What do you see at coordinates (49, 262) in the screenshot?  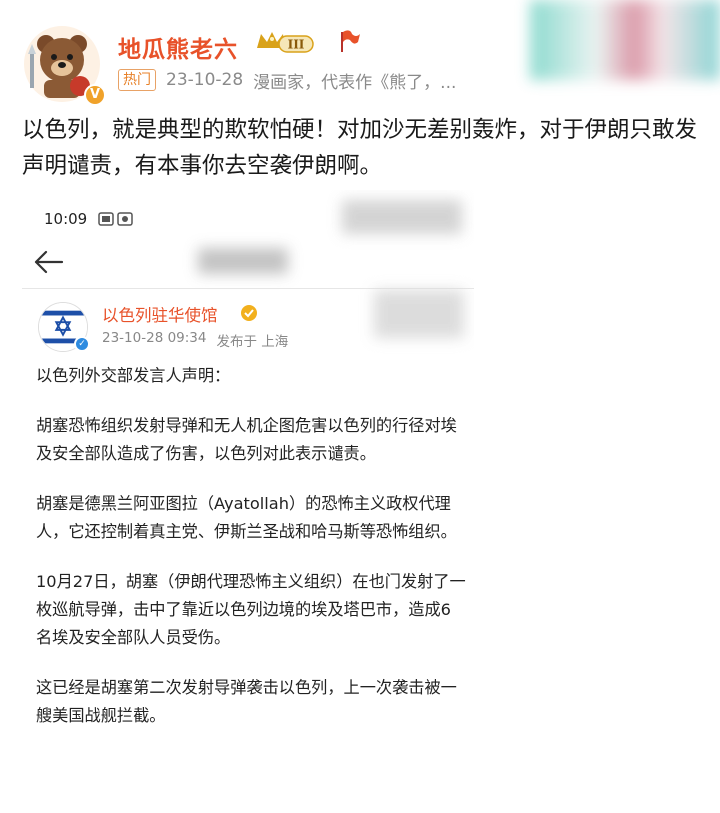 I see `back-arrow-icon` at bounding box center [49, 262].